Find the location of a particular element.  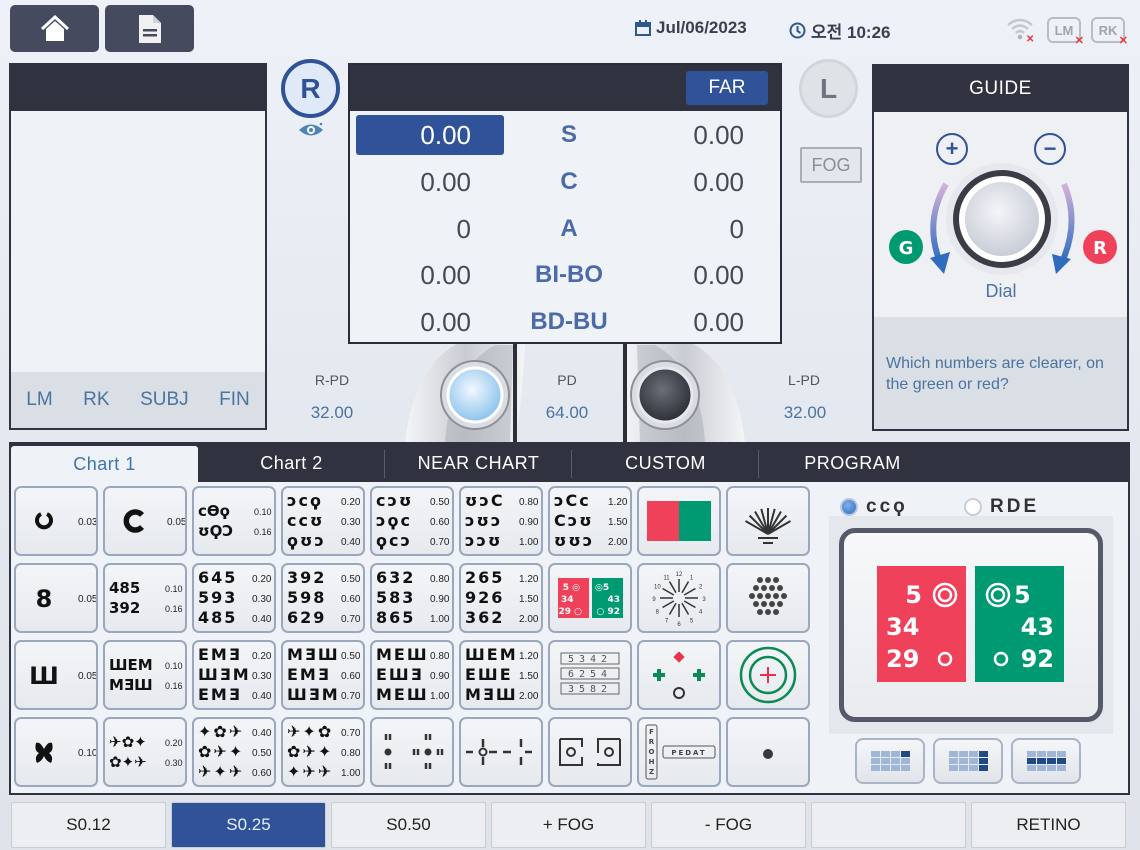

minus-fog-button: - FOG is located at coordinates (728, 825).